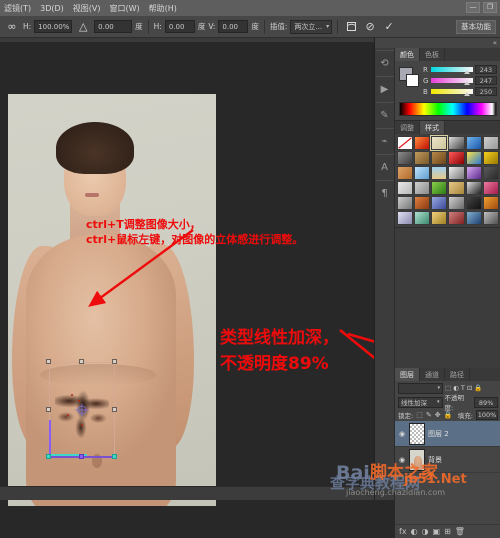 The image size is (500, 538). Describe the element at coordinates (420, 402) in the screenshot. I see `blend-mode-select: 线性加深` at that location.